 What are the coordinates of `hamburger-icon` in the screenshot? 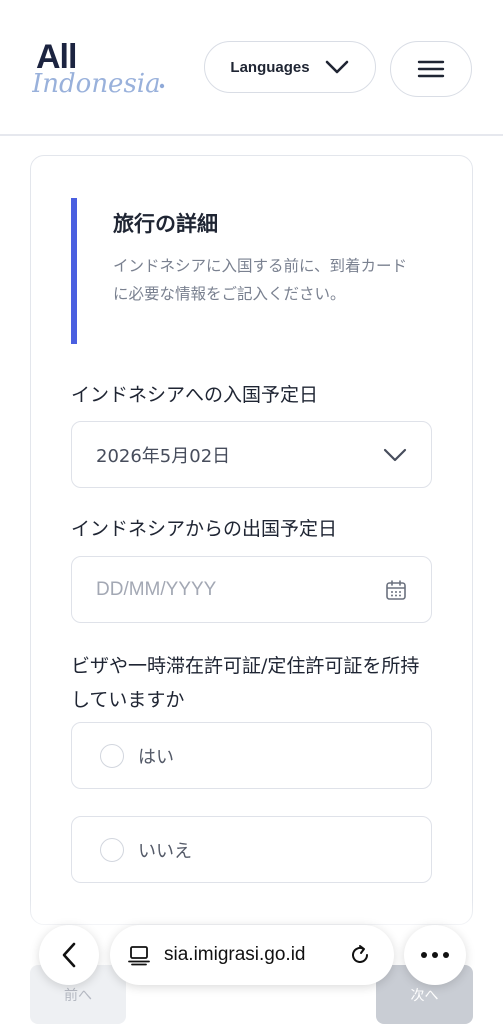 It's located at (431, 69).